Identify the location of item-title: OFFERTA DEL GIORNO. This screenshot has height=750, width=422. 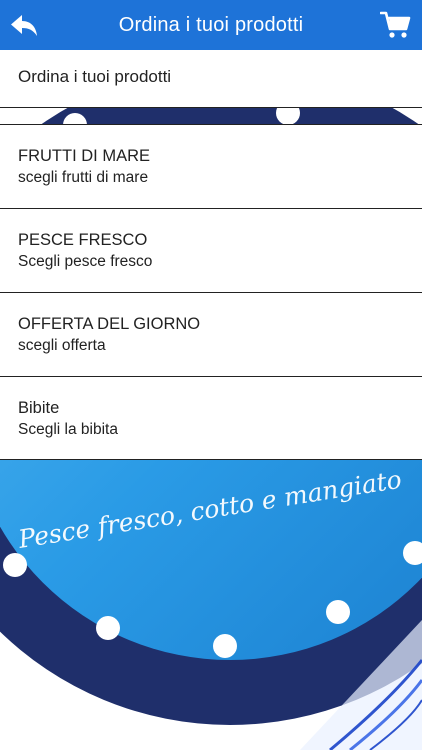
(109, 324).